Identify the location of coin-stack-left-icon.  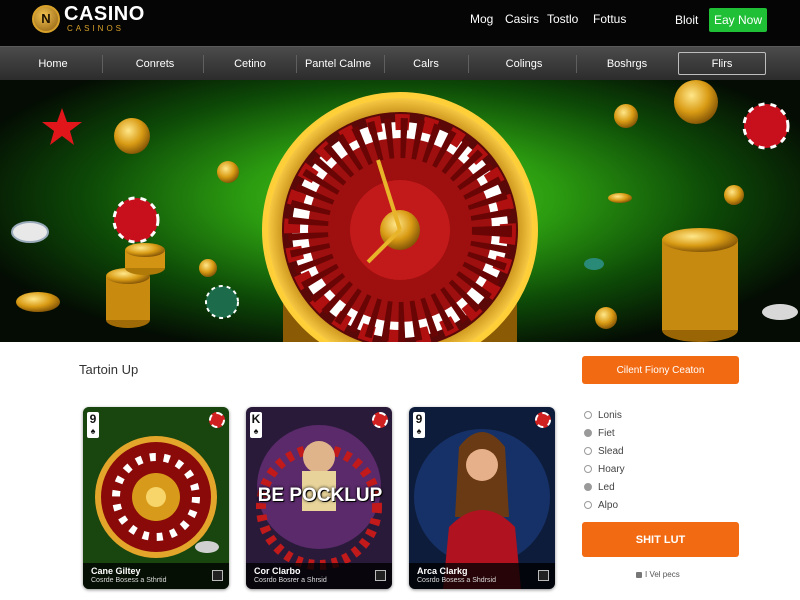
(135, 285).